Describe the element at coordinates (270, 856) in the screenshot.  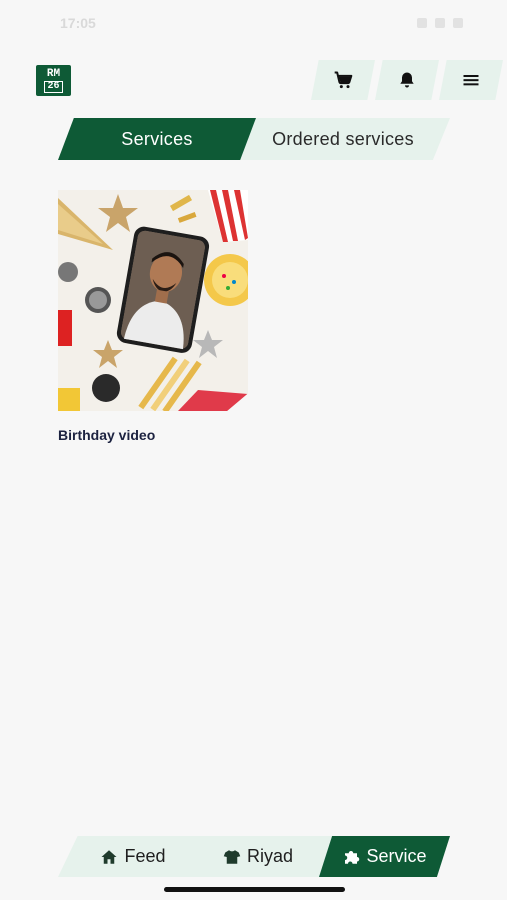
I see `nav-label-riyad: Riyad` at that location.